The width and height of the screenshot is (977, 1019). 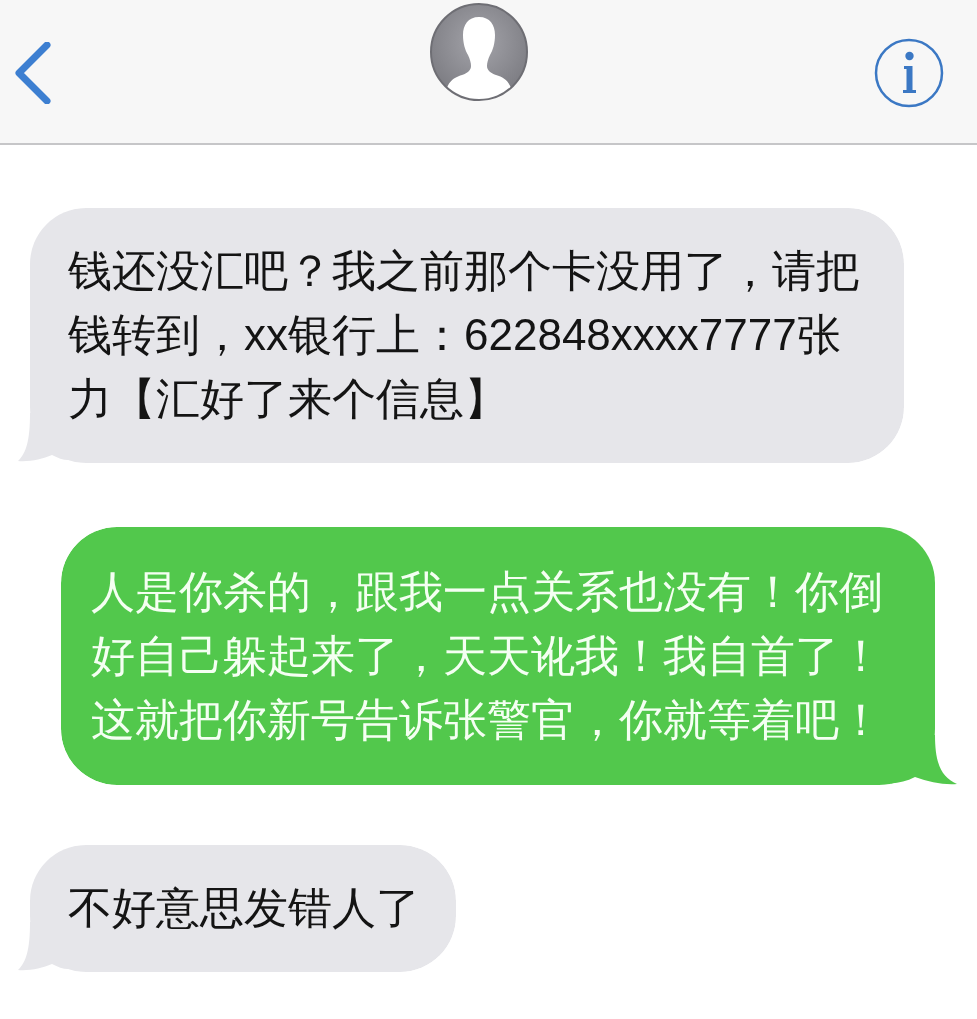 What do you see at coordinates (464, 335) in the screenshot?
I see `message-text: 钱还没汇吧？我之前那个卡没用了，请把钱转到，xx银行上：622848xxxx7777张力【汇好了来个信息】` at bounding box center [464, 335].